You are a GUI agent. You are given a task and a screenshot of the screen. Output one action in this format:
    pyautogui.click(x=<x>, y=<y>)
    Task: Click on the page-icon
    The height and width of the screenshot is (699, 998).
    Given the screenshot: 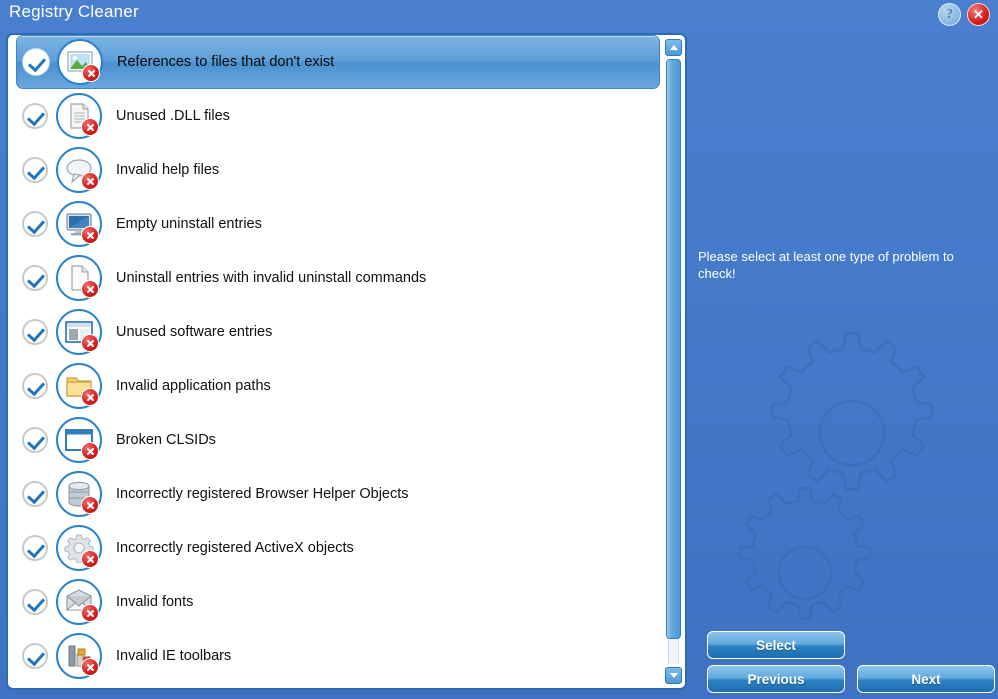 What is the action you would take?
    pyautogui.click(x=79, y=278)
    